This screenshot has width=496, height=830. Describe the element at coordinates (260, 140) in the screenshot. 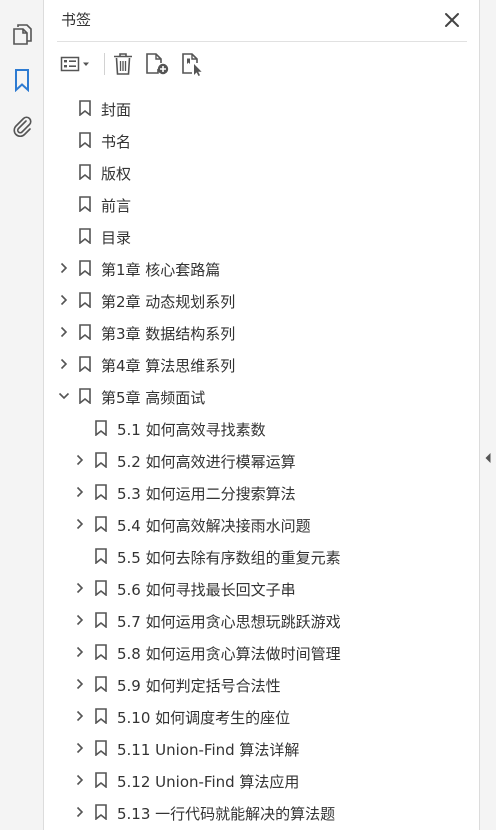

I see `bookmark-row: 书名` at that location.